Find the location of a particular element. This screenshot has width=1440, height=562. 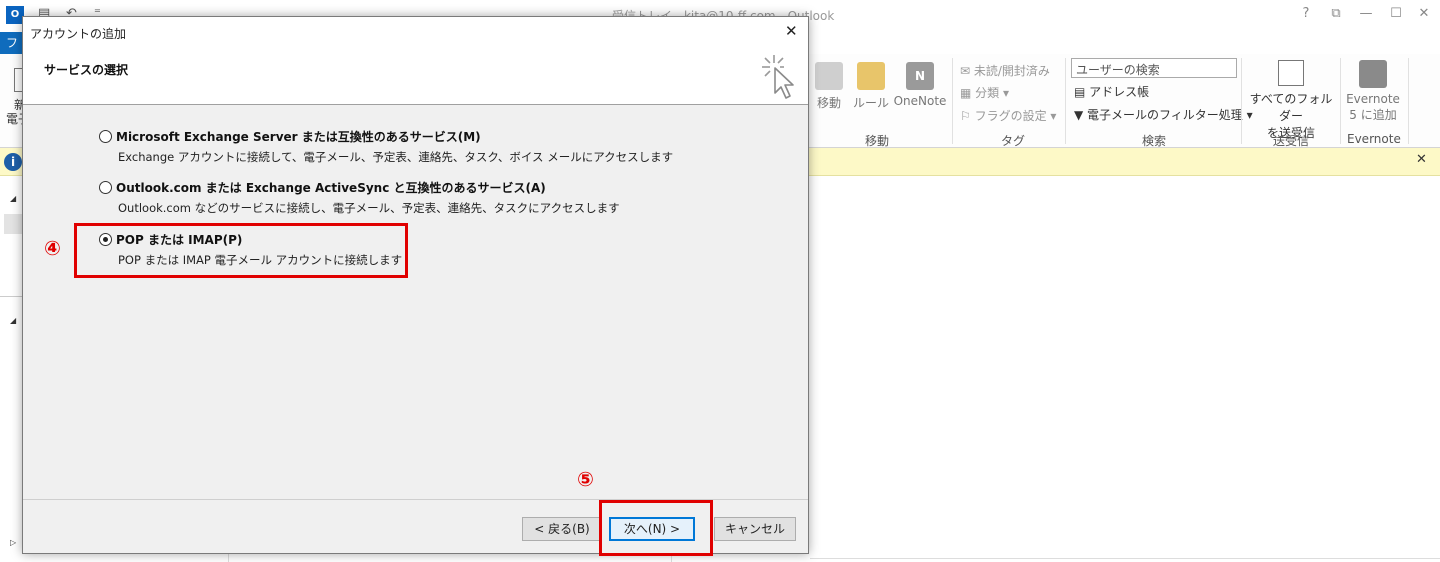

onenote-button: N OneNote is located at coordinates (920, 85).